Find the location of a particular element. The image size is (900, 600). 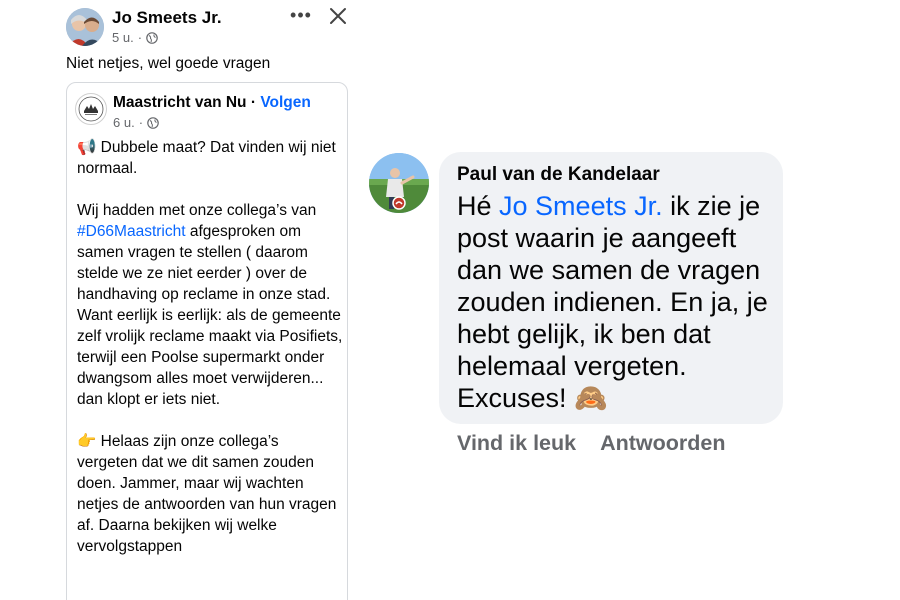

page-logo-icon is located at coordinates (91, 109).